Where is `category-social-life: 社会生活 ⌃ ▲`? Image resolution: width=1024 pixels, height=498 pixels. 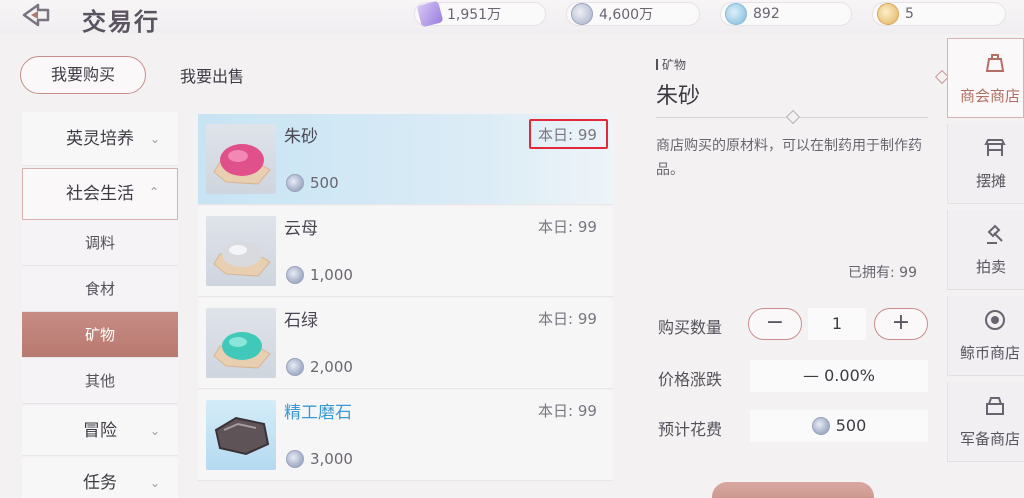 category-social-life: 社会生活 ⌃ ▲ is located at coordinates (100, 202).